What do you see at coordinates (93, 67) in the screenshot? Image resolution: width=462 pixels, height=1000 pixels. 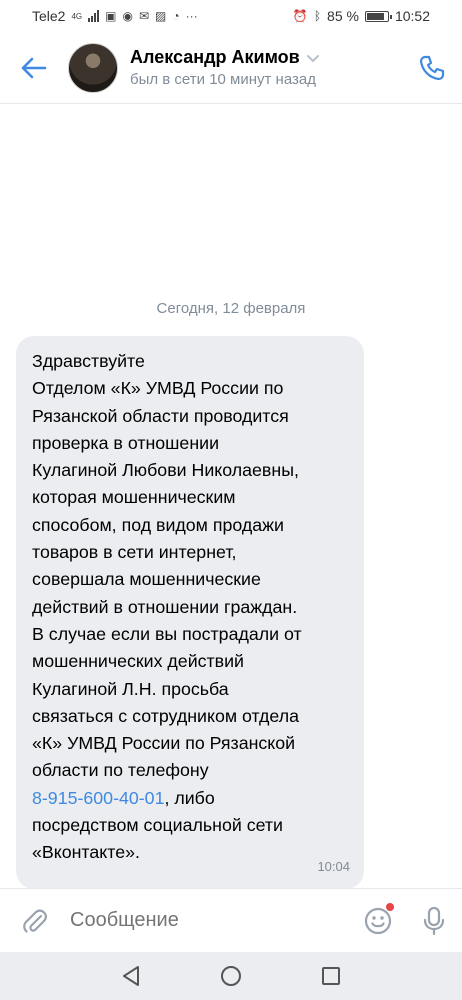 I see `avatar` at bounding box center [93, 67].